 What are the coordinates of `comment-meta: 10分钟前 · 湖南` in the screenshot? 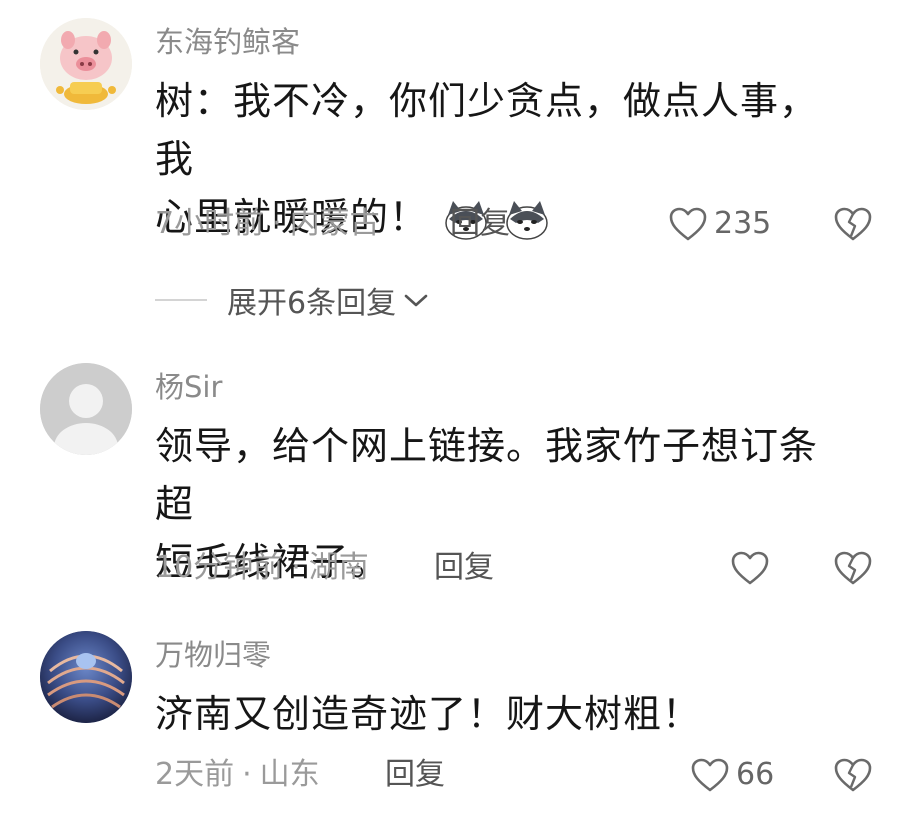 It's located at (262, 568).